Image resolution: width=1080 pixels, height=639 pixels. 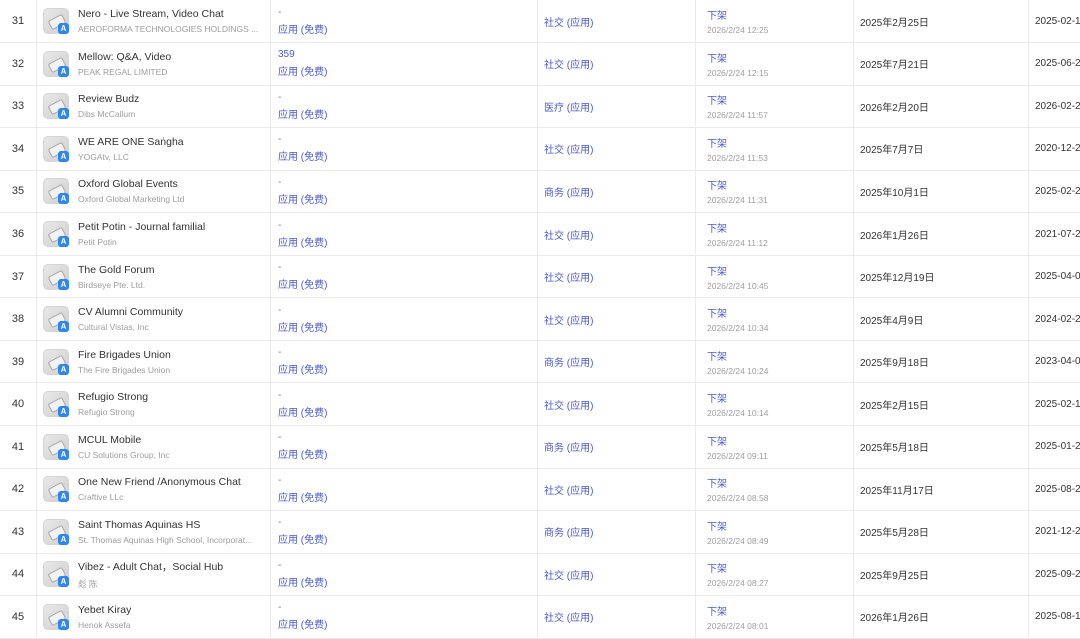 What do you see at coordinates (159, 482) in the screenshot?
I see `app-name-link: One New Friend /Anonymous Chat` at bounding box center [159, 482].